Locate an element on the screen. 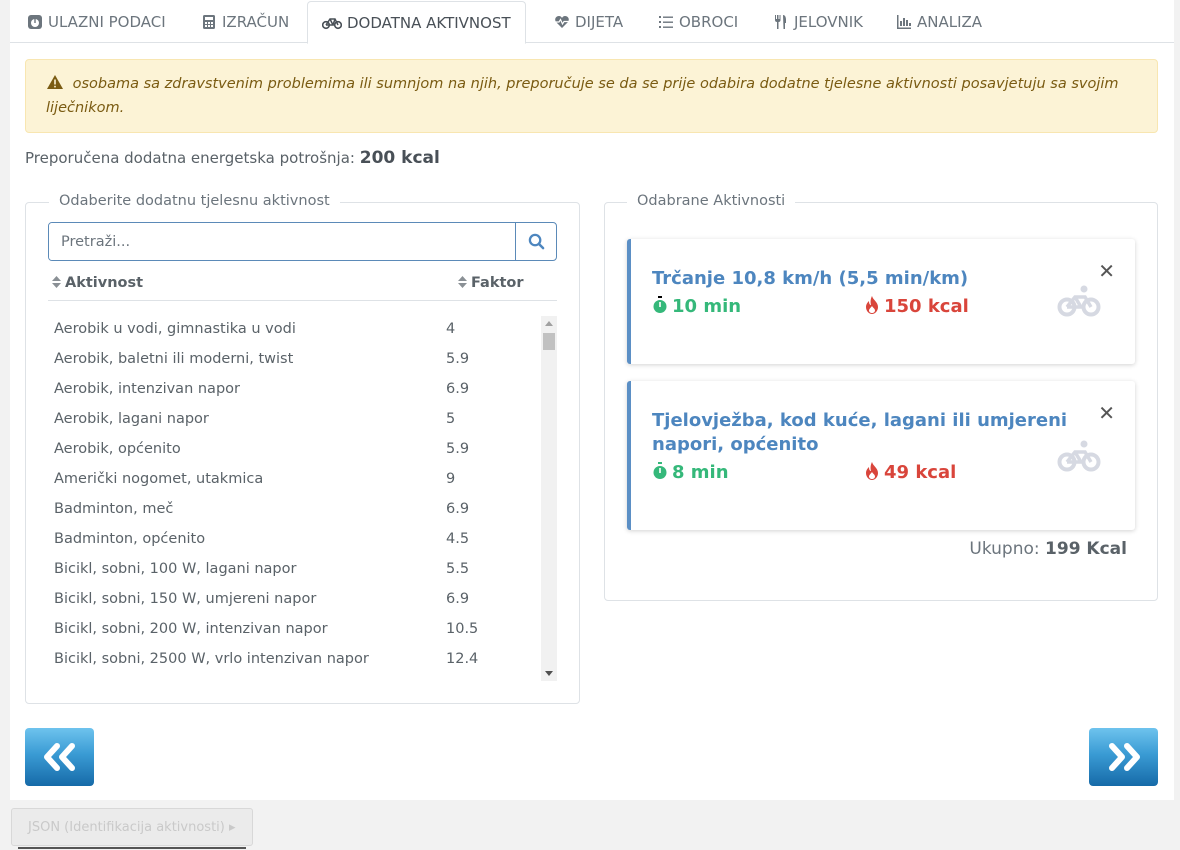  calculator-icon is located at coordinates (209, 22).